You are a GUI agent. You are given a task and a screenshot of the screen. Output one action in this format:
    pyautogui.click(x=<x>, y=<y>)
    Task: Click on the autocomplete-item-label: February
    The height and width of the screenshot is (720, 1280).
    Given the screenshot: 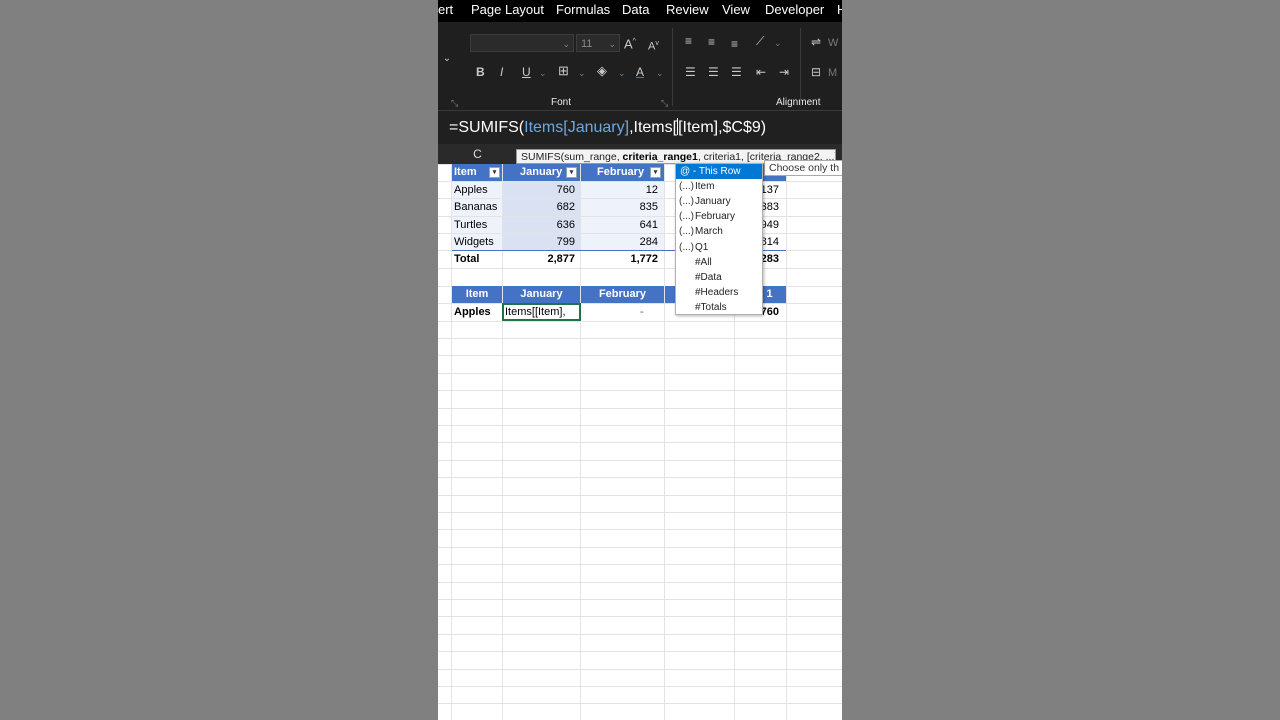 What is the action you would take?
    pyautogui.click(x=715, y=217)
    